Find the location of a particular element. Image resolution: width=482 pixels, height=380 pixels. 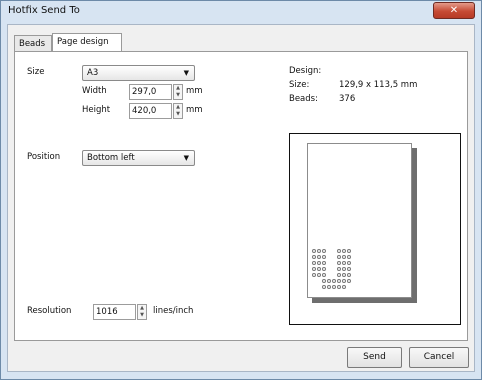

design-heading: Design: is located at coordinates (305, 71).